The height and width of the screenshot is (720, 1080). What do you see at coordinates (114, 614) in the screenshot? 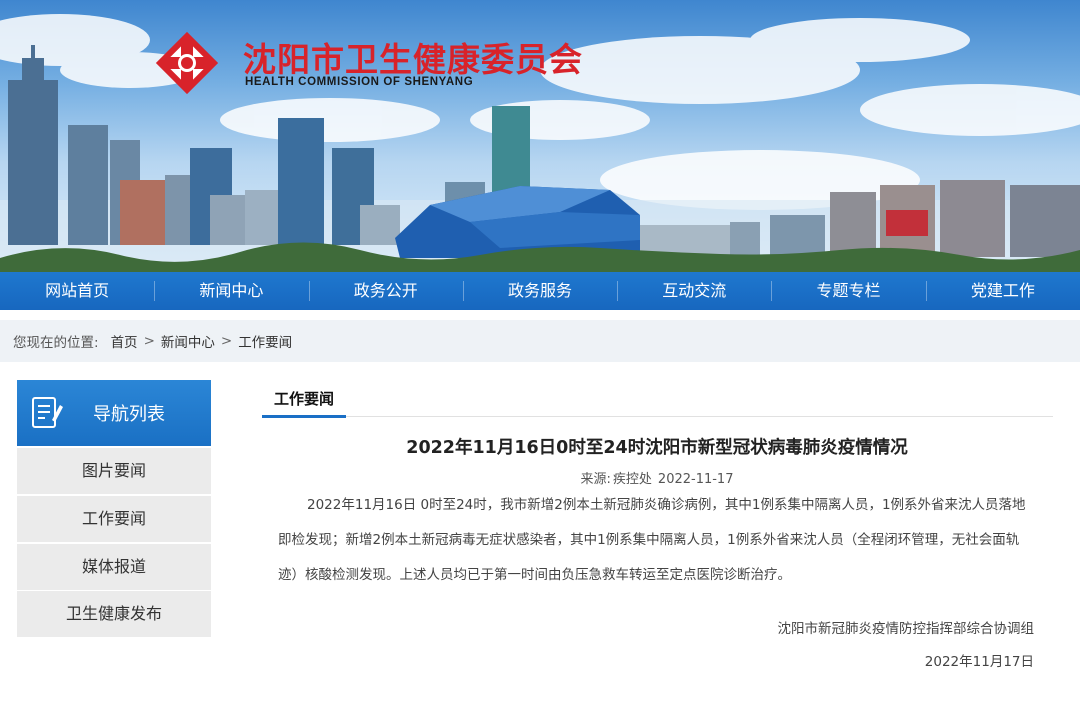
I see `sidebar-item-health-release: 卫生健康发布` at bounding box center [114, 614].